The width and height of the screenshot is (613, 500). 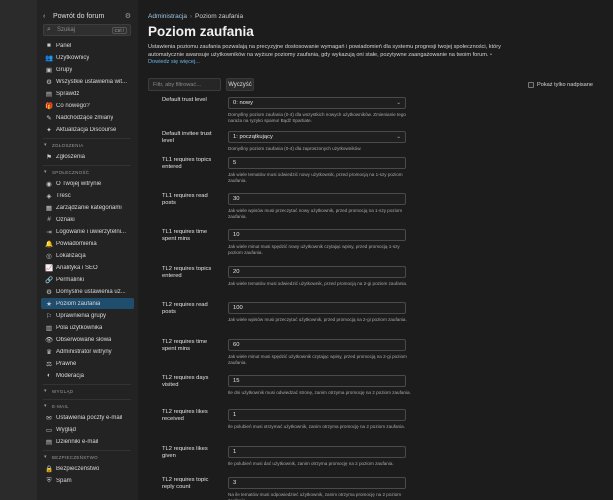 I want to click on sidebar-item-dzienniki-e-mail: ▤ Dzienniki e-mail, so click(x=87, y=441).